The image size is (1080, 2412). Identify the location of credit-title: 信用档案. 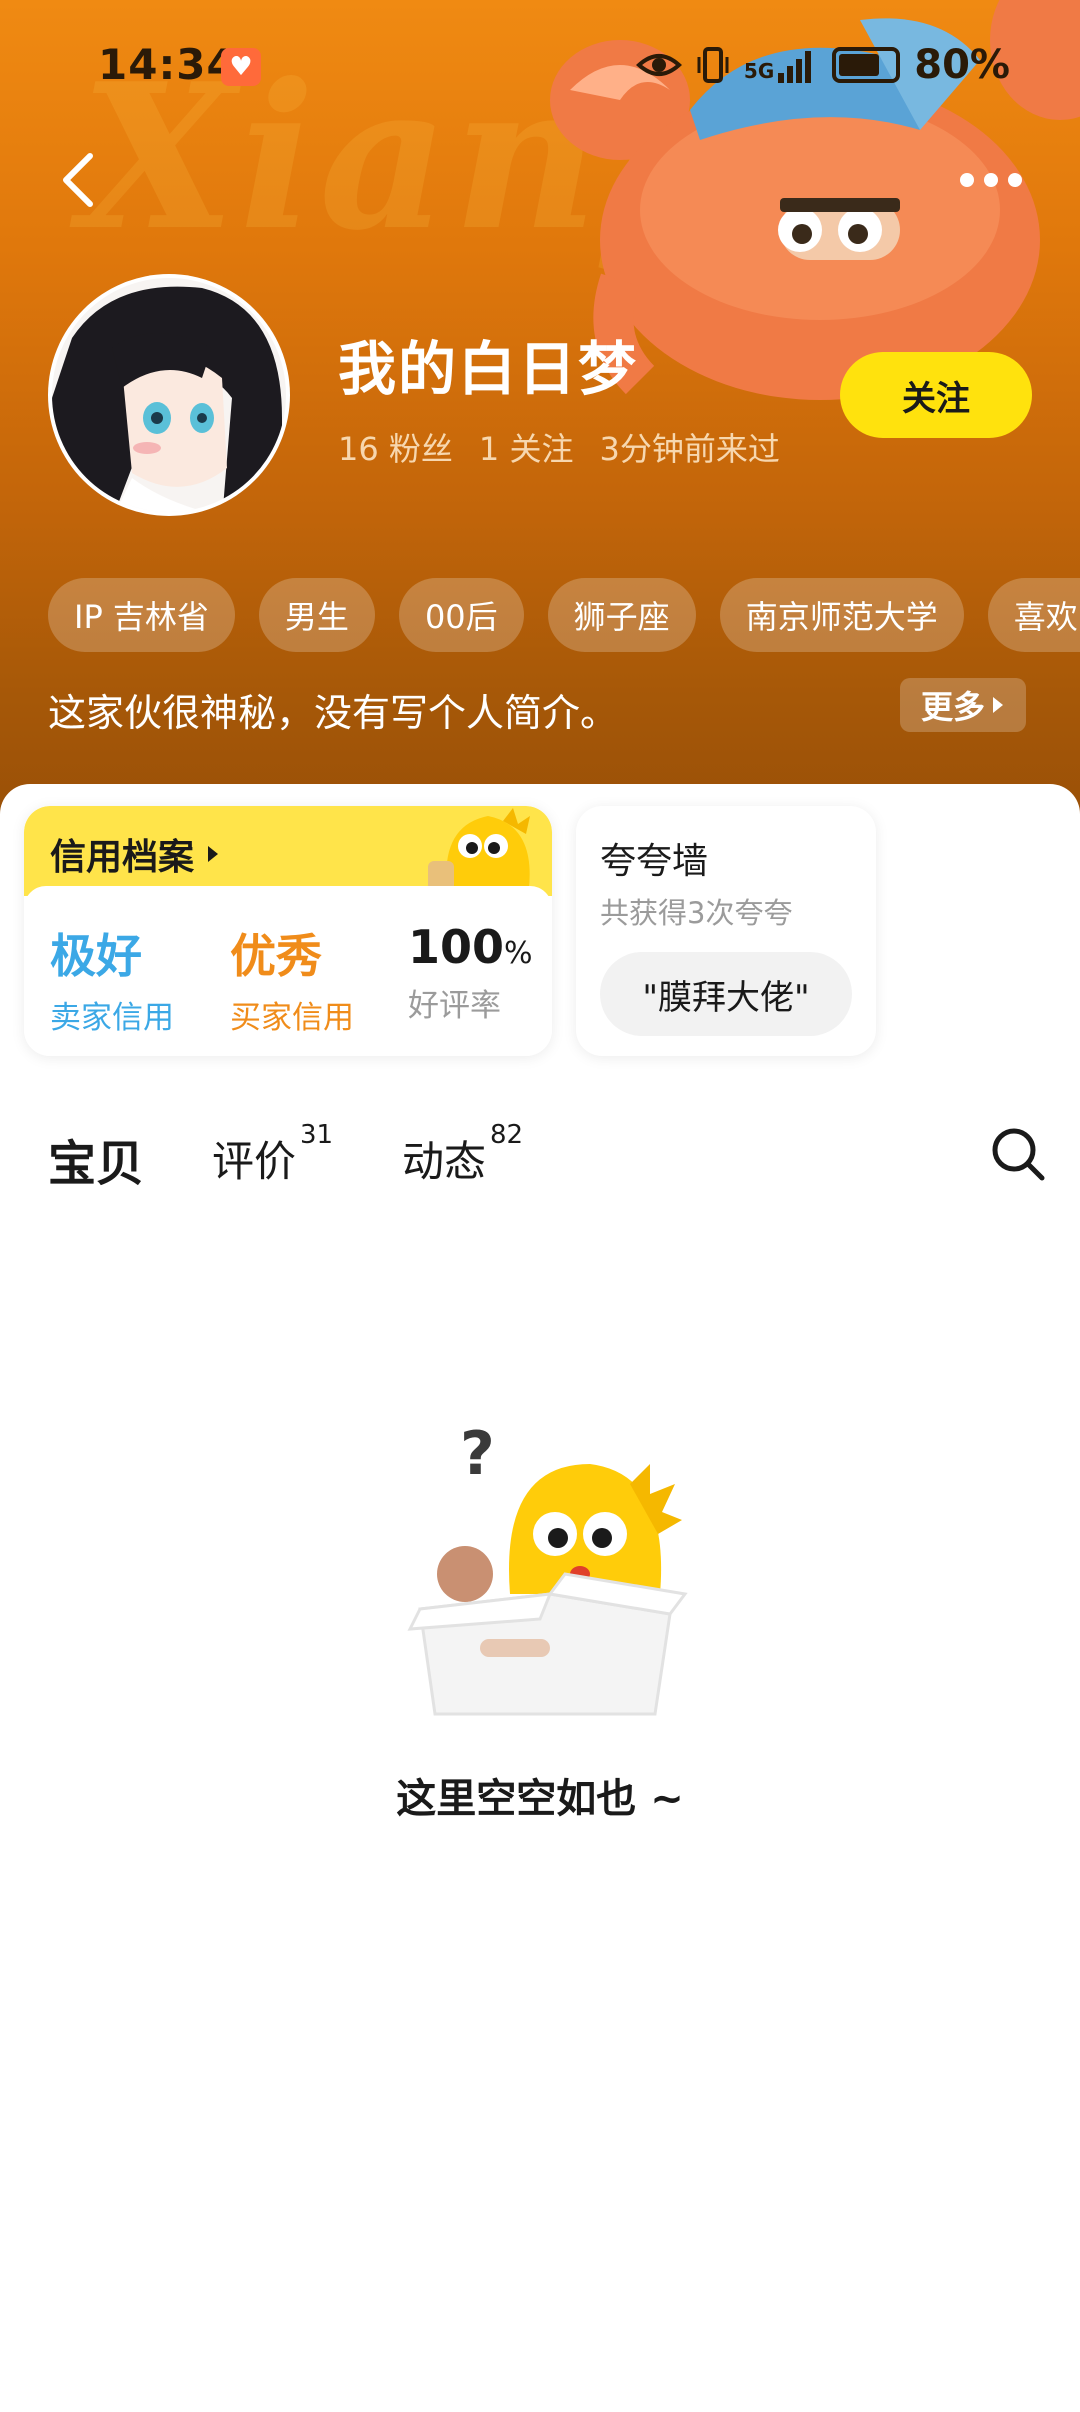
(135, 854).